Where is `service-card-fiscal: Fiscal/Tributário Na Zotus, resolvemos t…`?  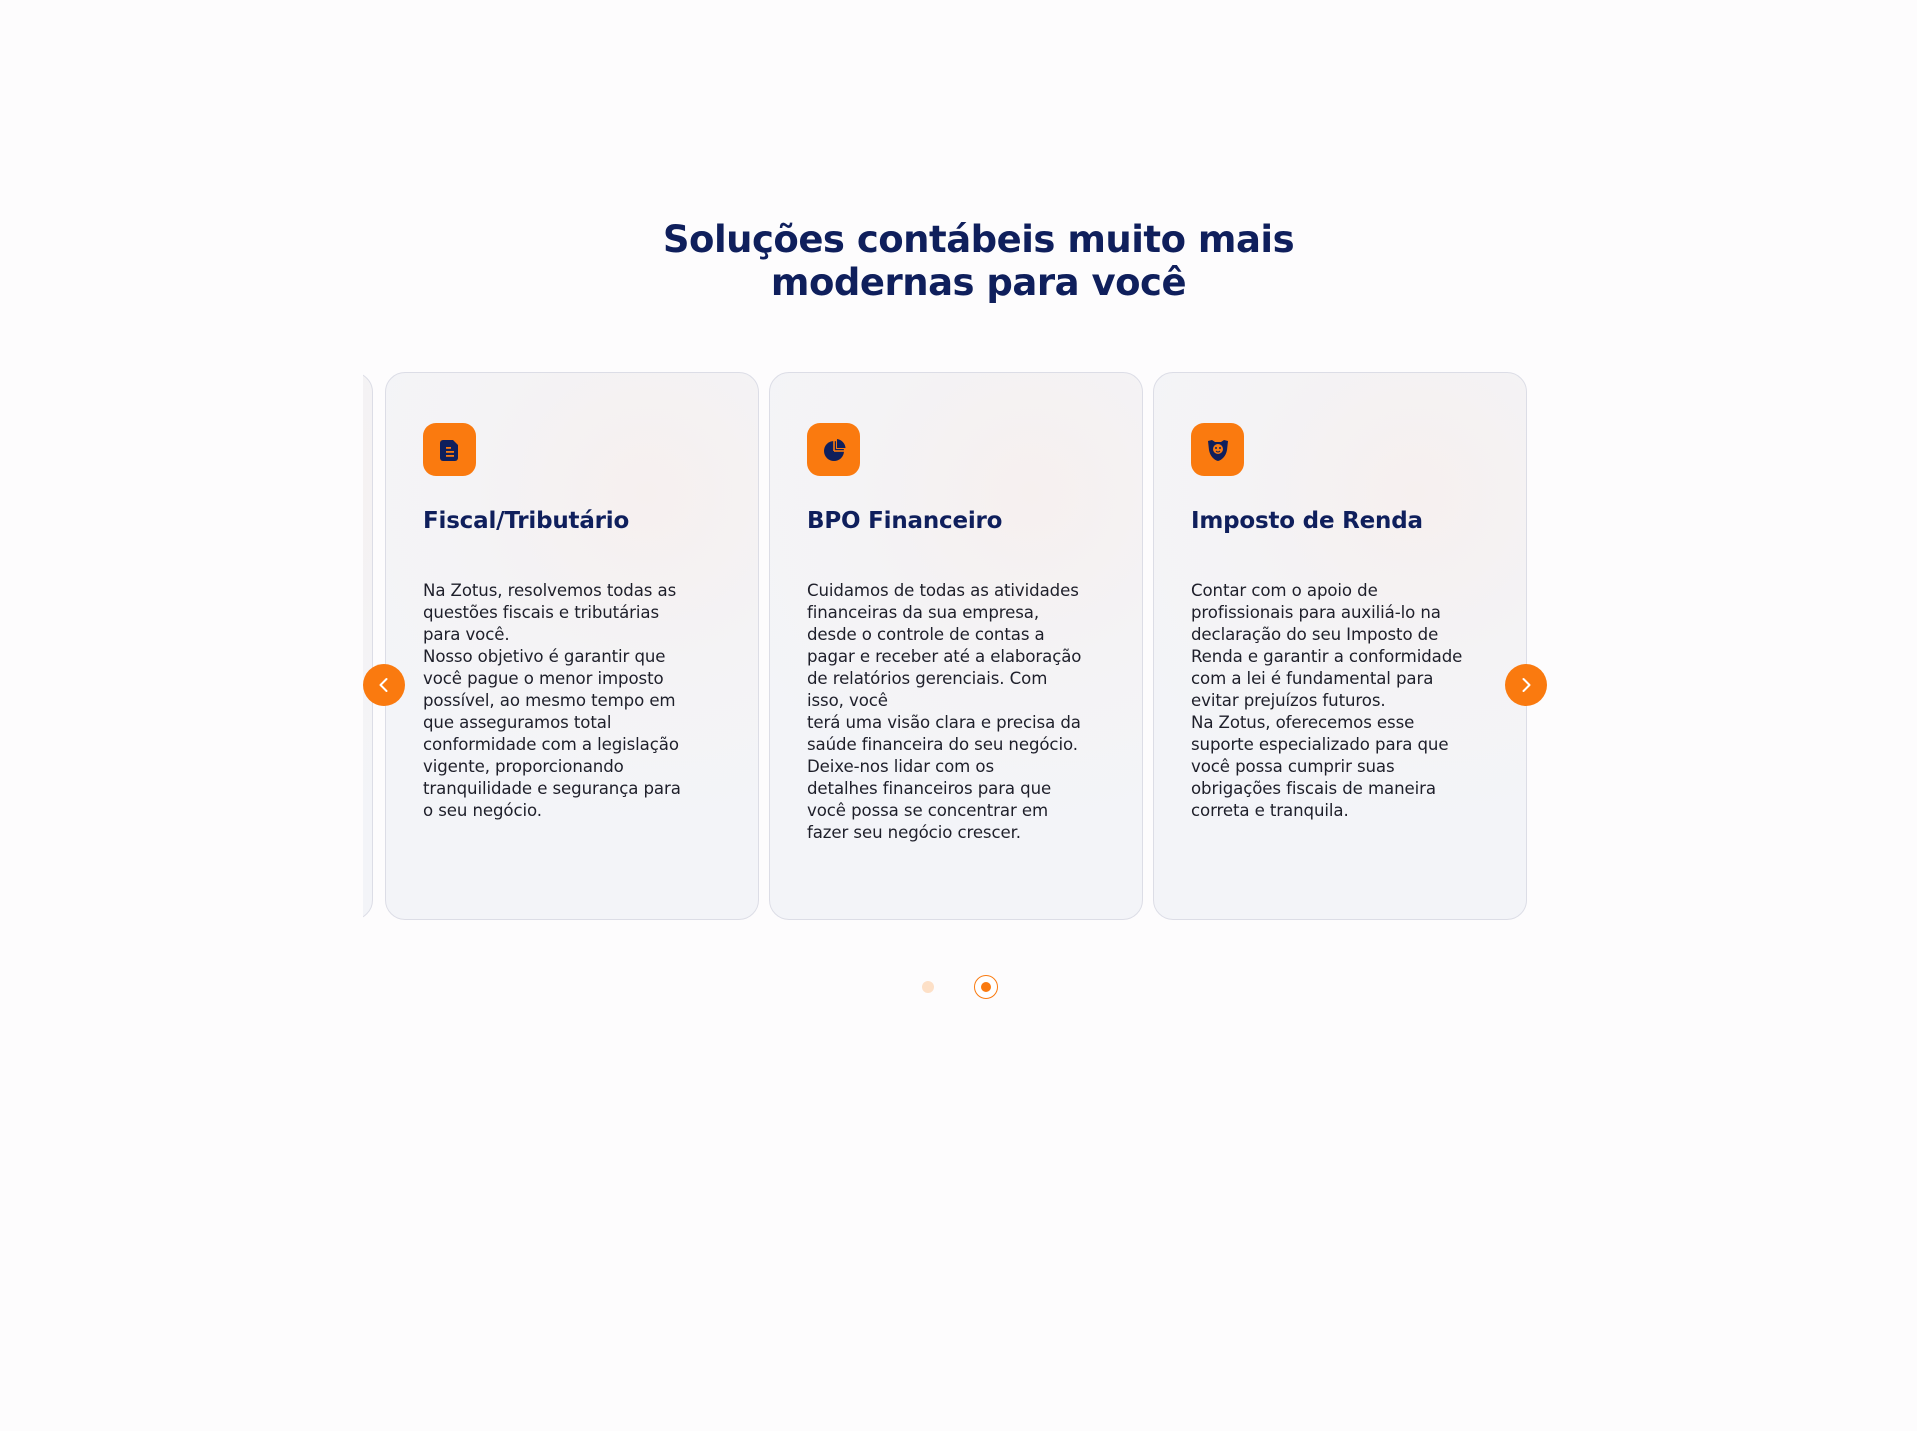
service-card-fiscal: Fiscal/Tributário Na Zotus, resolvemos t… is located at coordinates (572, 646).